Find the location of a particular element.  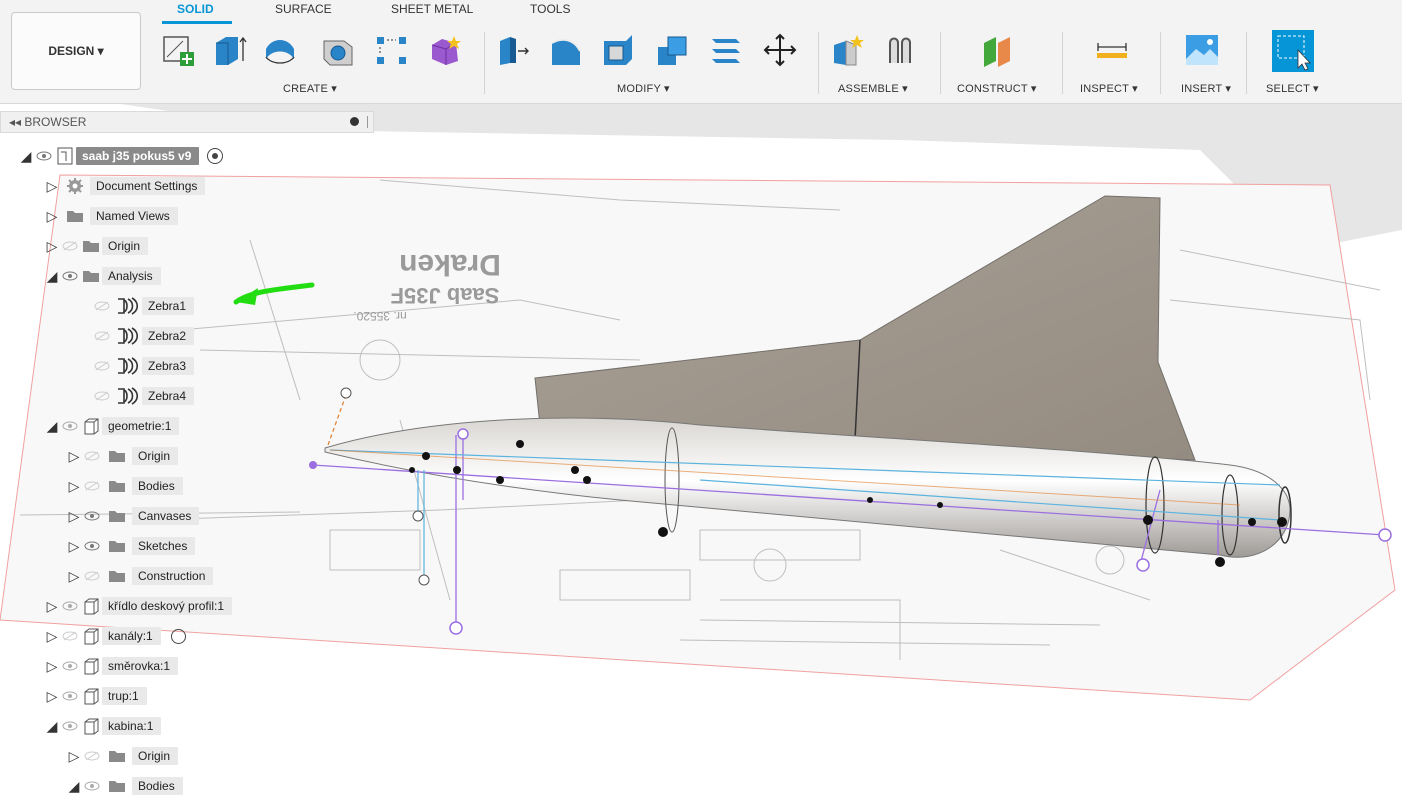

tree-item-construction: ▷ Construction is located at coordinates (140, 576).